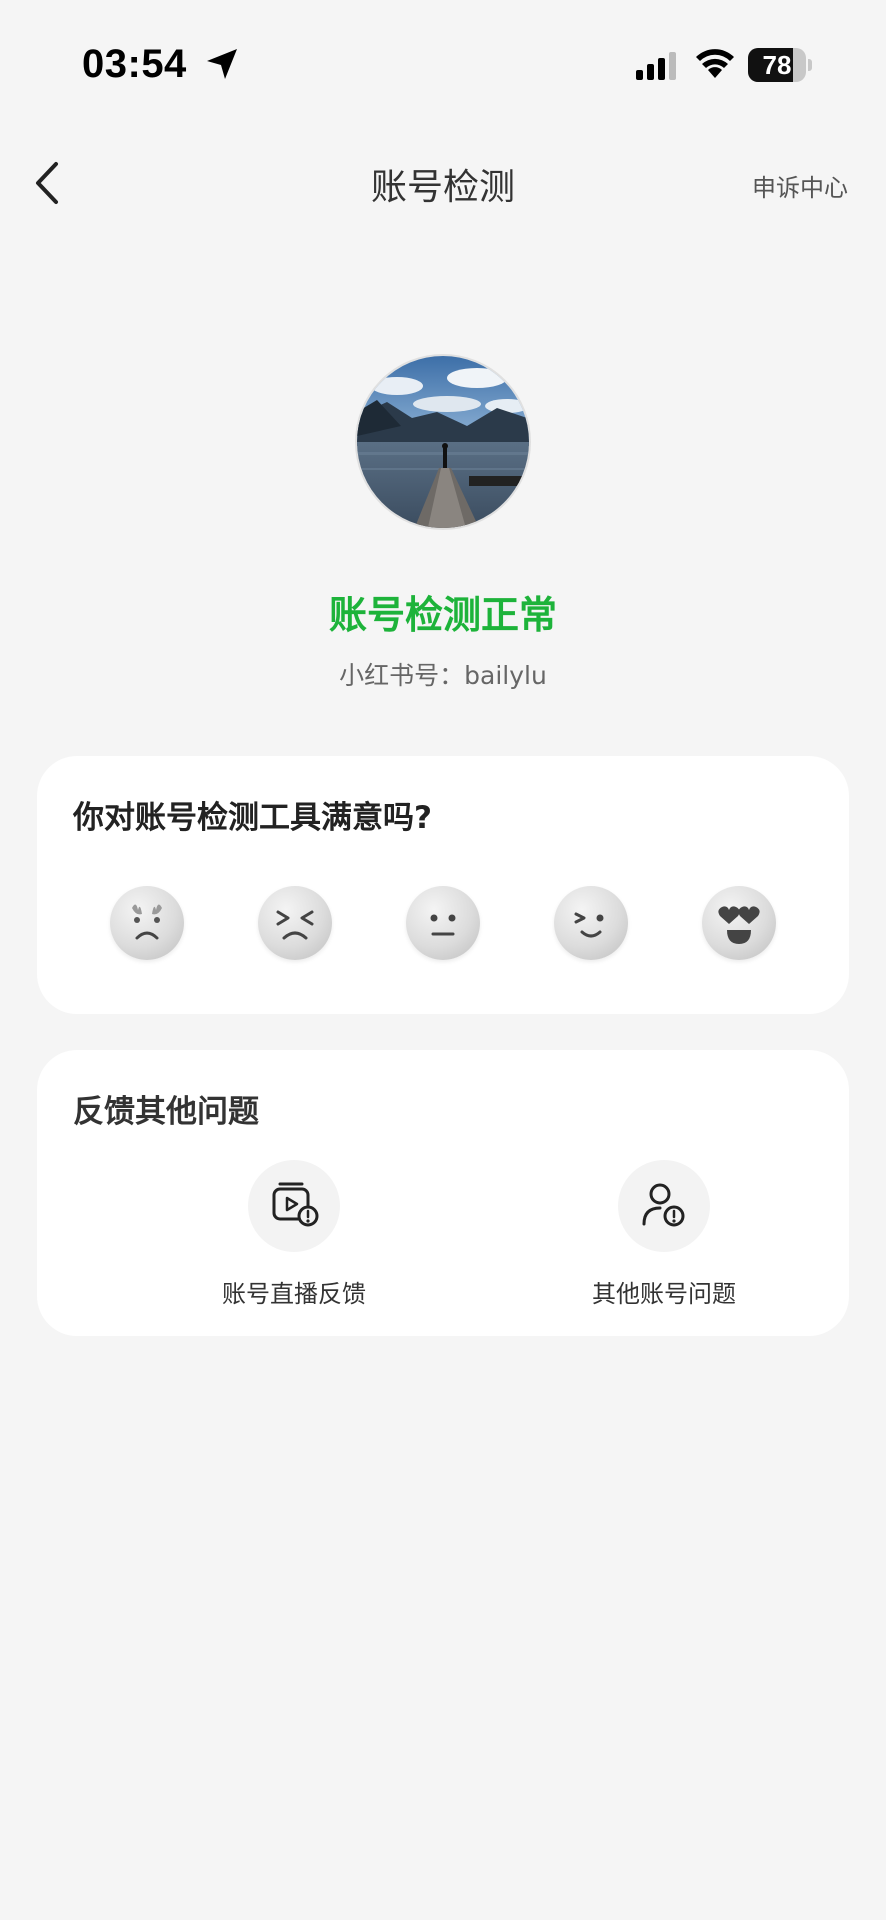 The width and height of the screenshot is (886, 1920). I want to click on avatar, so click(443, 442).